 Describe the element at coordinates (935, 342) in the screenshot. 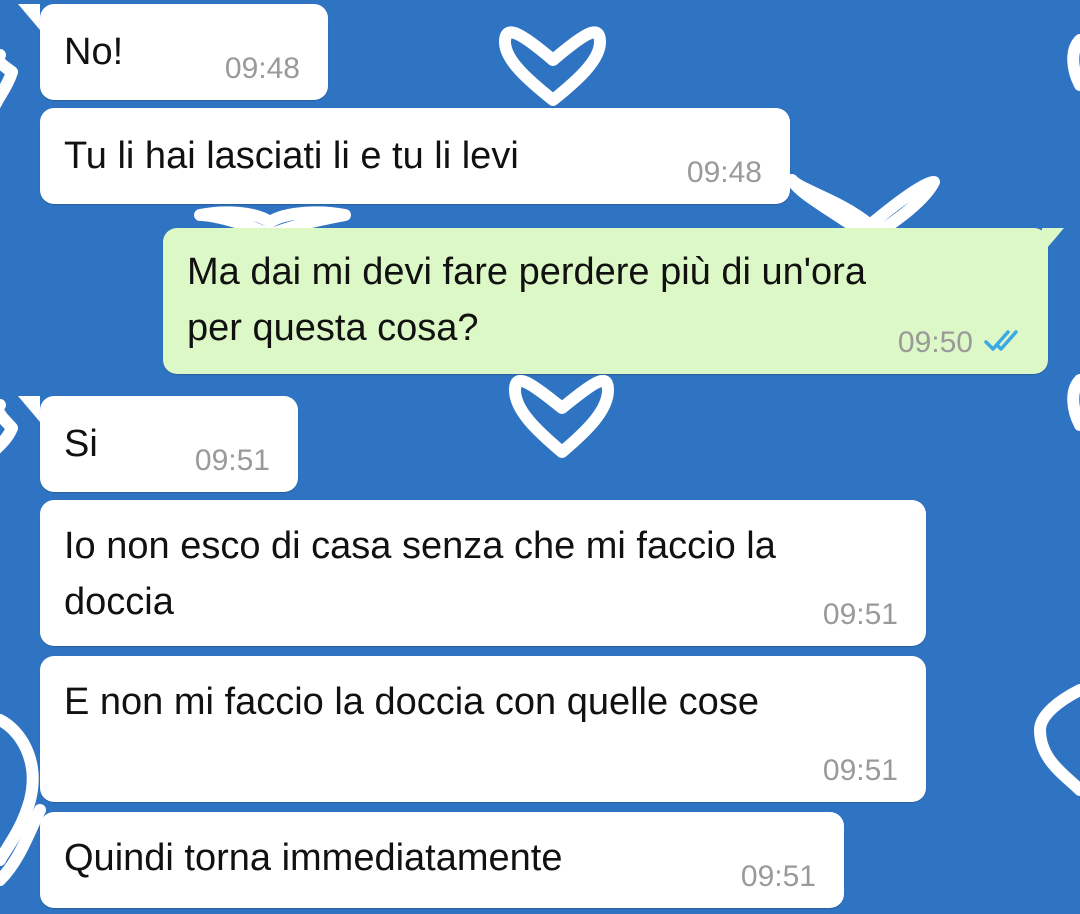

I see `message-timestamp: 09:50` at that location.